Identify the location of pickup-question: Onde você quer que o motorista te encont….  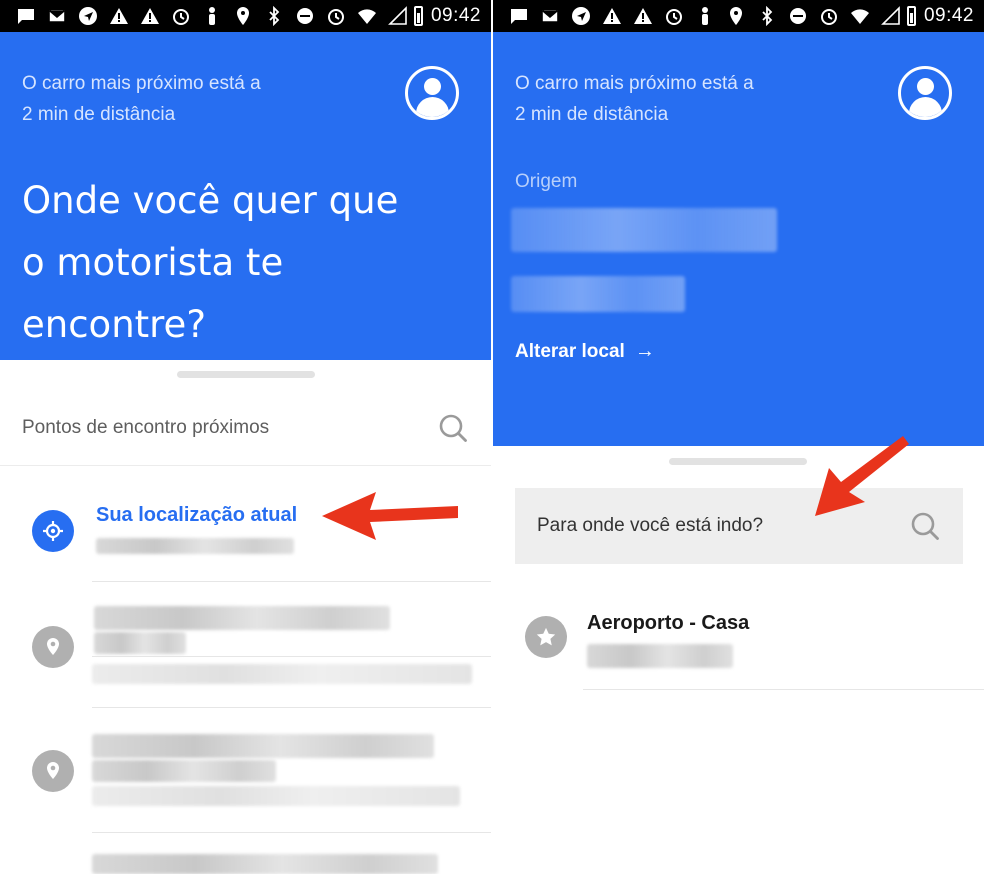
(210, 262).